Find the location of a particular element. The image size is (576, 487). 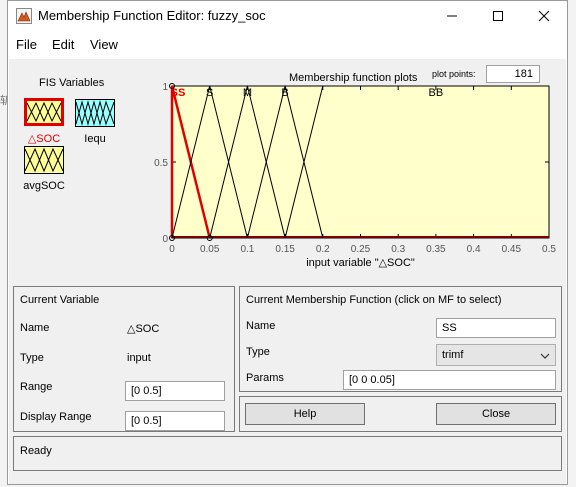

x-tick-label: 0.4 is located at coordinates (474, 249).